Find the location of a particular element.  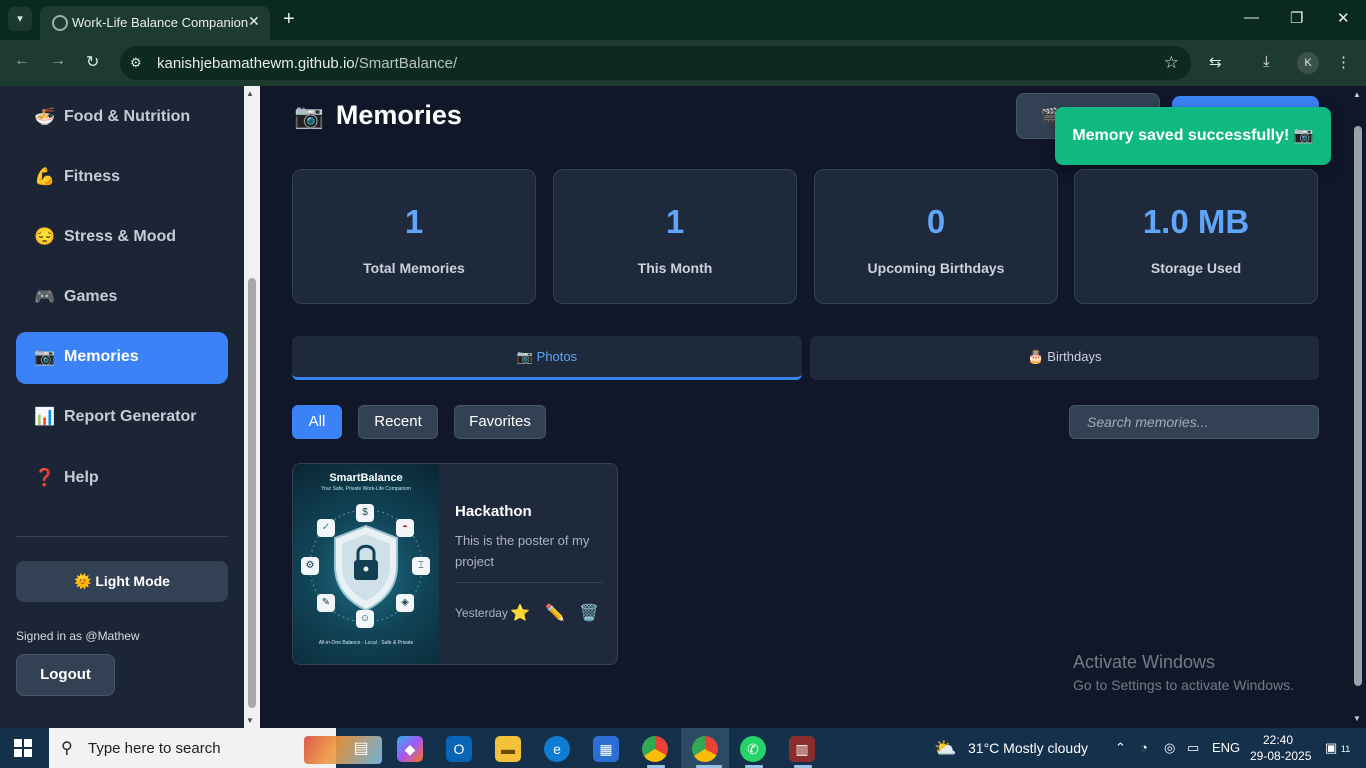

meet-now-icon: ◎ is located at coordinates (1169, 748).